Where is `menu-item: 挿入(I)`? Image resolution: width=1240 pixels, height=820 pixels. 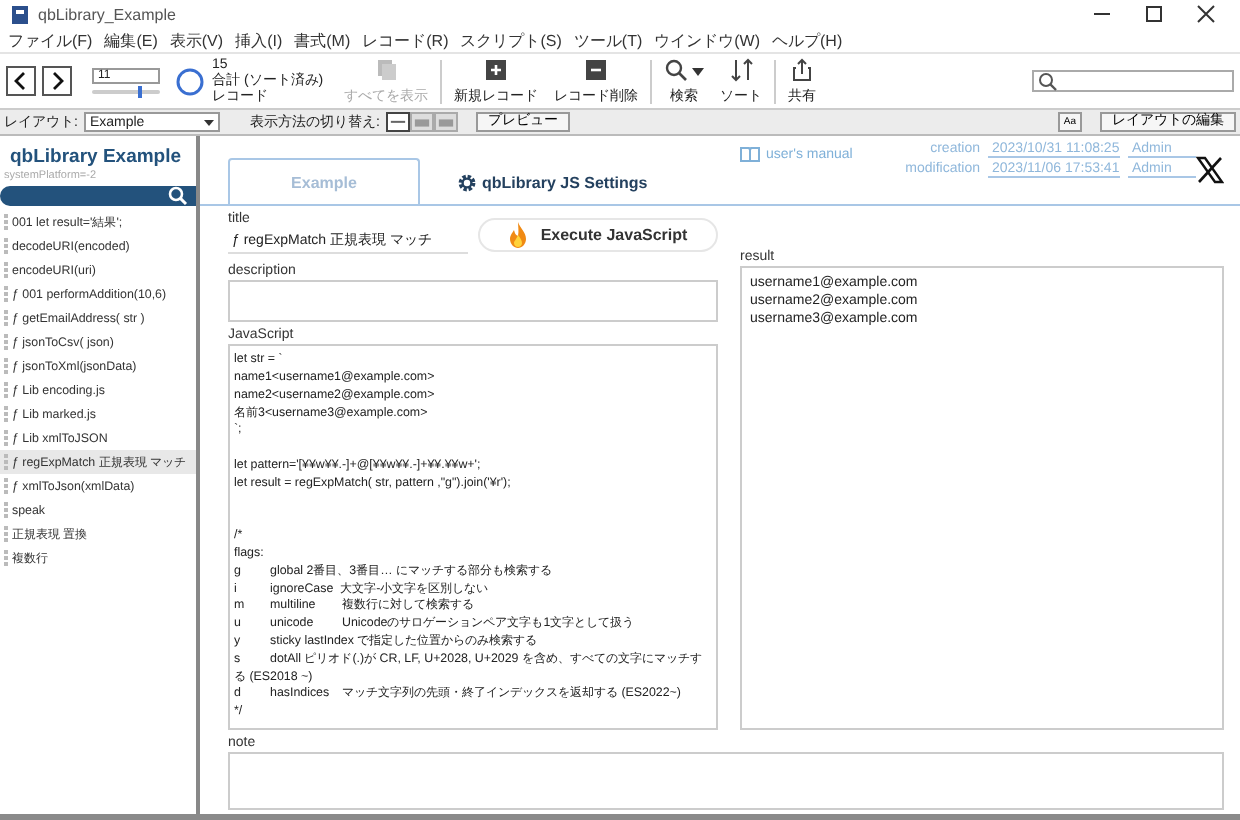 menu-item: 挿入(I) is located at coordinates (259, 40).